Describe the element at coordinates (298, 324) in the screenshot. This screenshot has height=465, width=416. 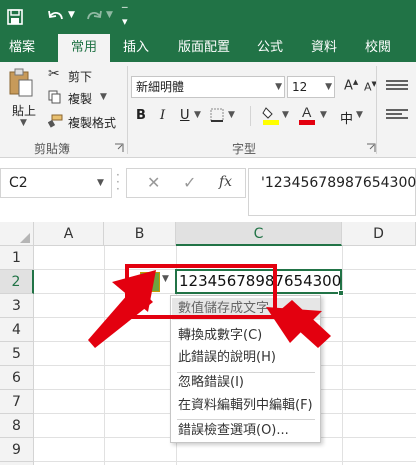
I see `annotation-arrow-right` at that location.